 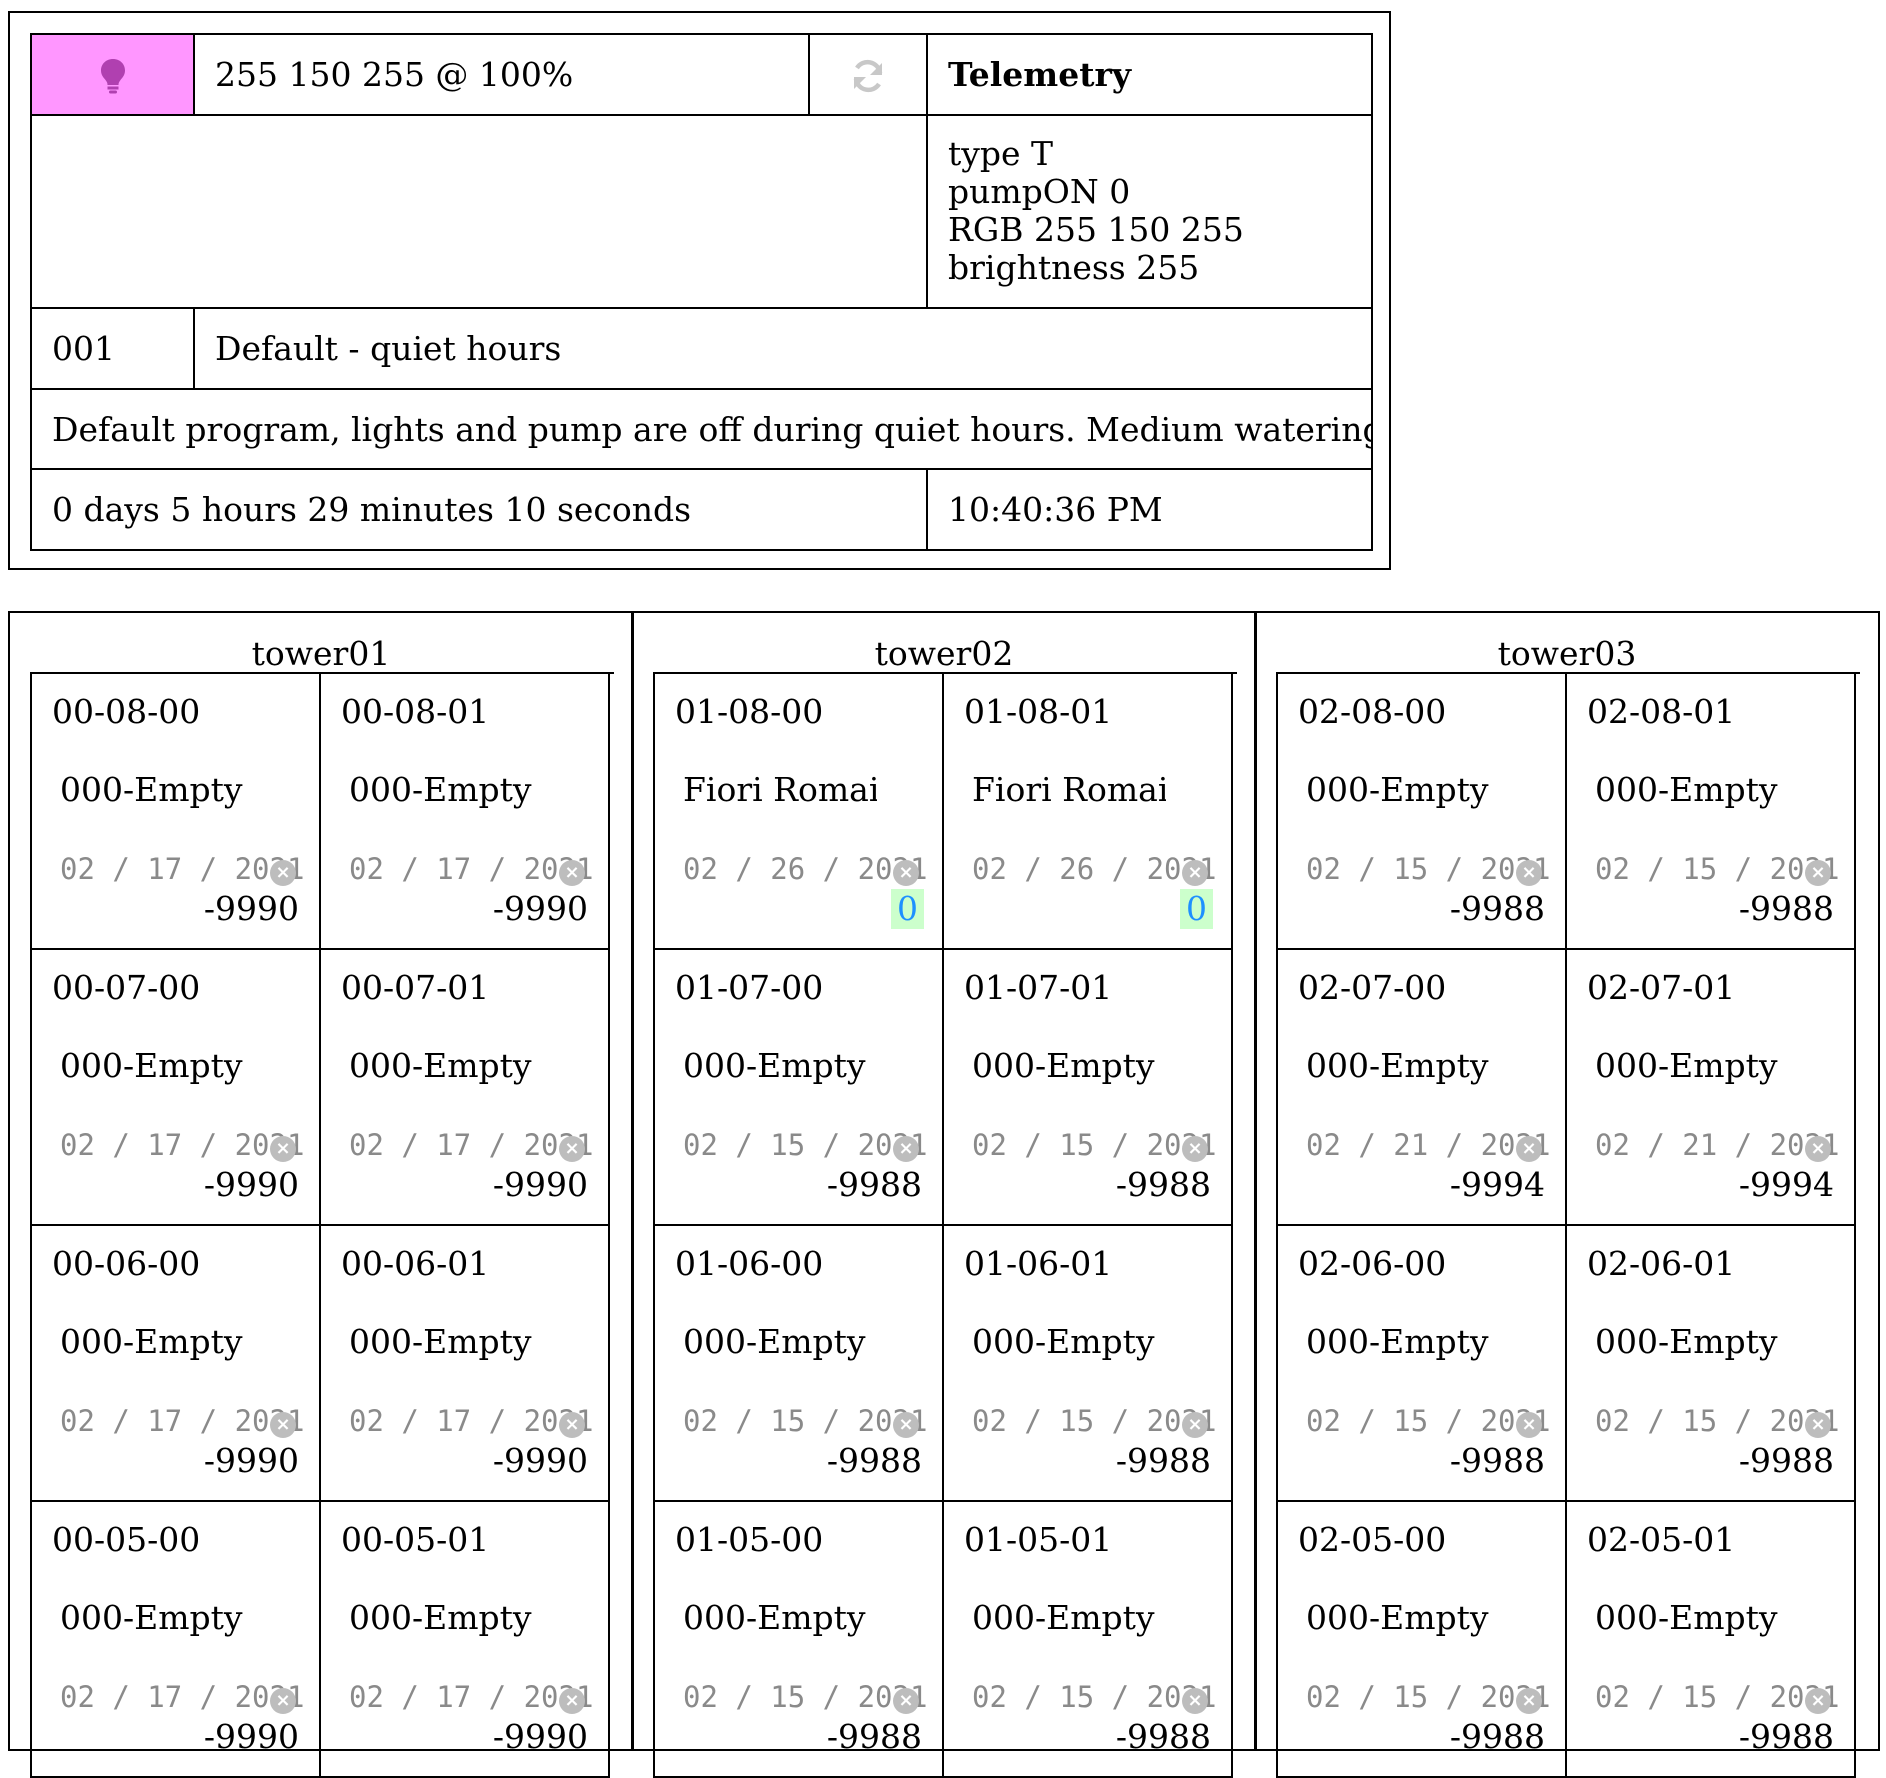 I want to click on slot-cell: 02-05-01 000-Empty 02 / 15 / 2021 × -9988, so click(x=1711, y=1640).